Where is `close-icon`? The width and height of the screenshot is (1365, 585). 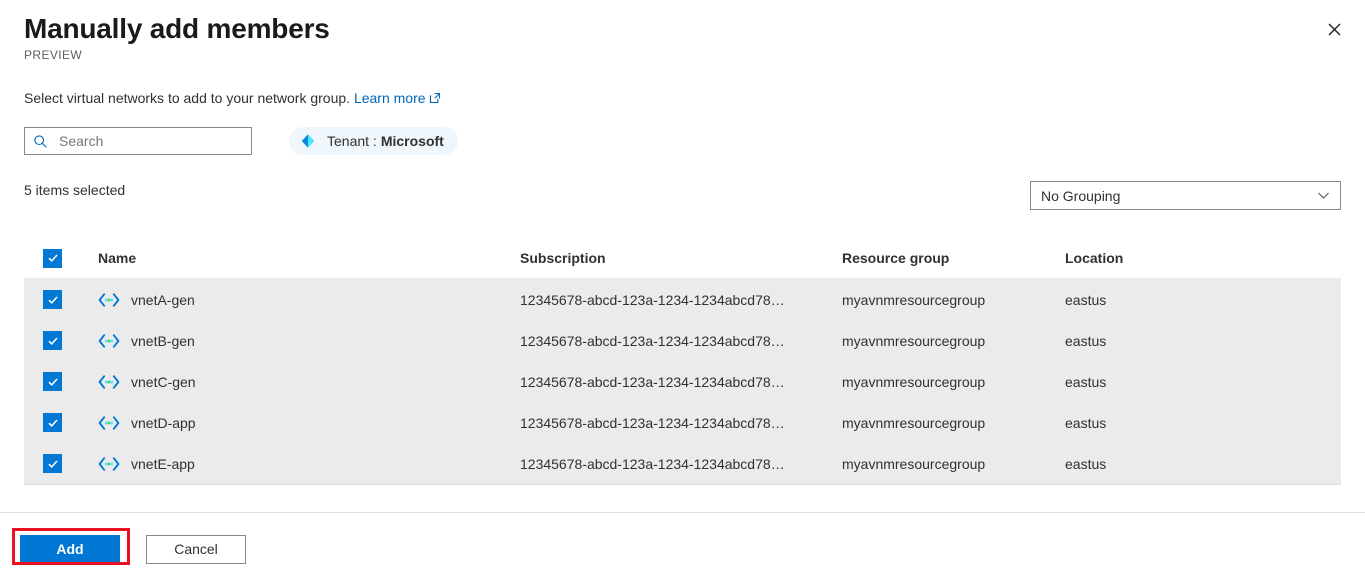 close-icon is located at coordinates (1334, 29).